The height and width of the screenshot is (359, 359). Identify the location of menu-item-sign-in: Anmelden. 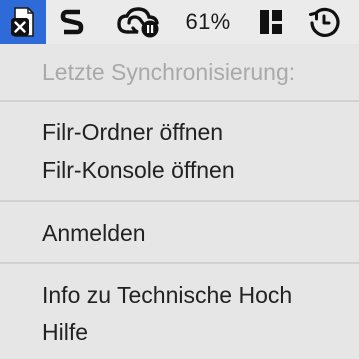
(94, 233).